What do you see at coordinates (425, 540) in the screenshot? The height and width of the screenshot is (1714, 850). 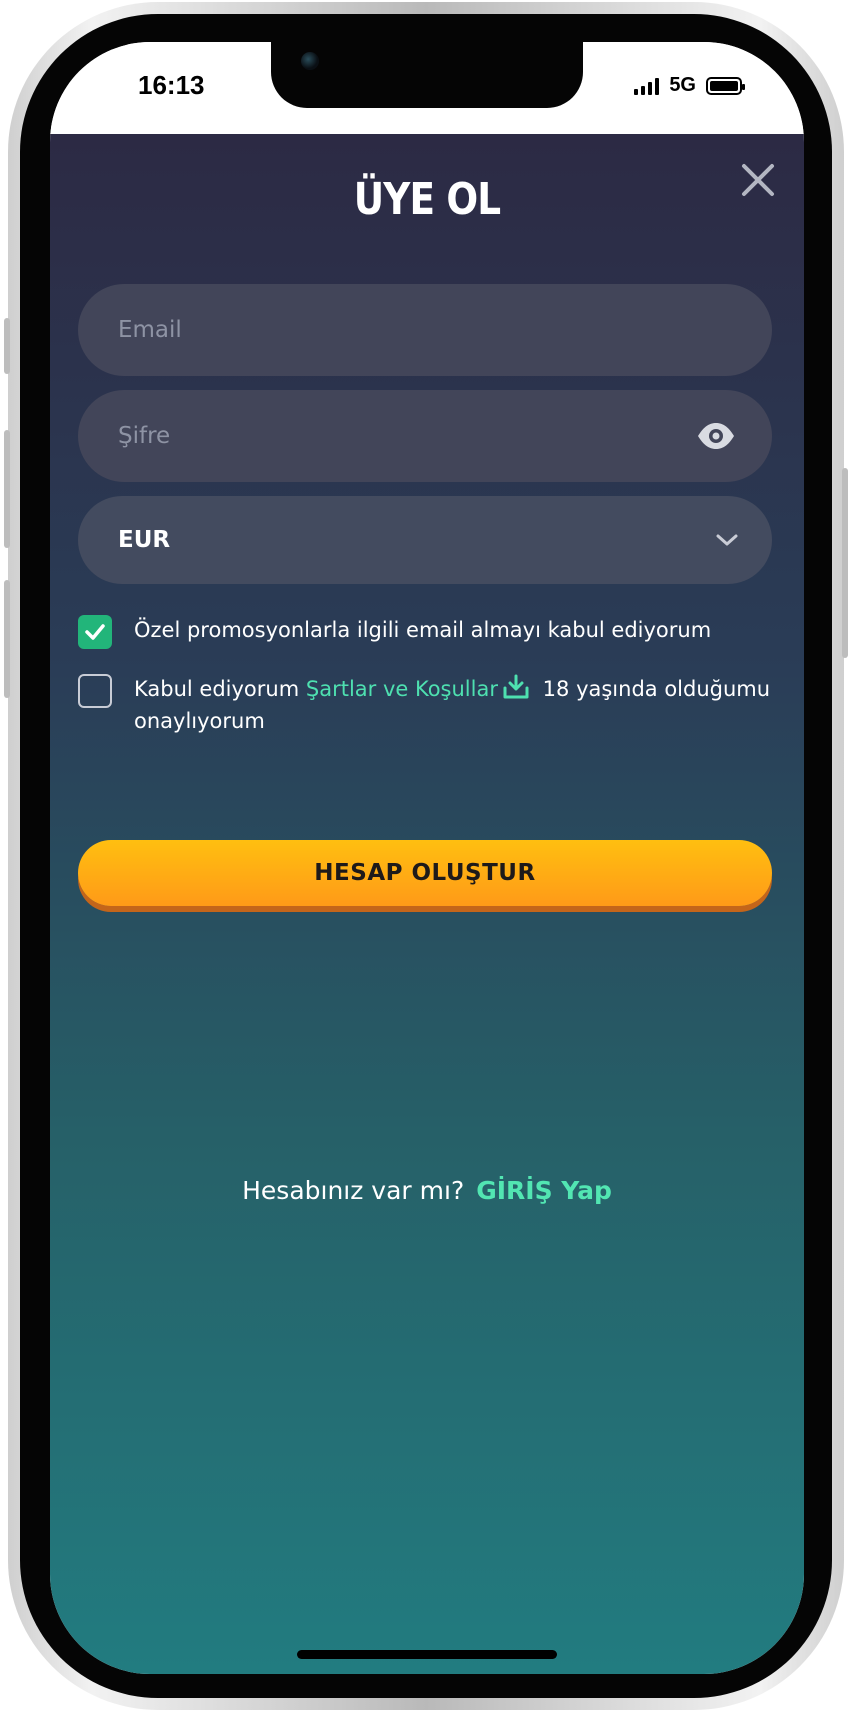 I see `currency-select: EUR` at bounding box center [425, 540].